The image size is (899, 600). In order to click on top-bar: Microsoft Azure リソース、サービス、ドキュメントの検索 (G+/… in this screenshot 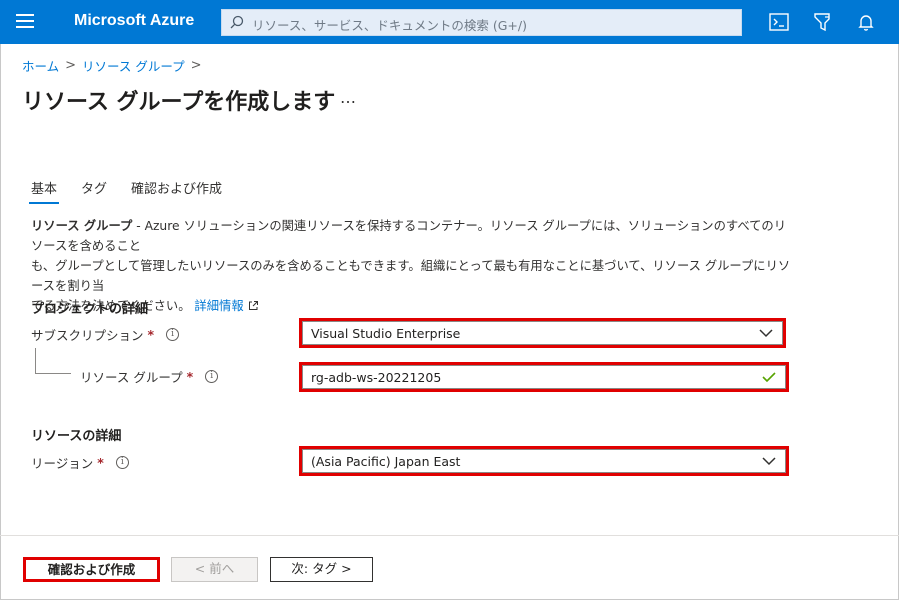, I will do `click(449, 22)`.